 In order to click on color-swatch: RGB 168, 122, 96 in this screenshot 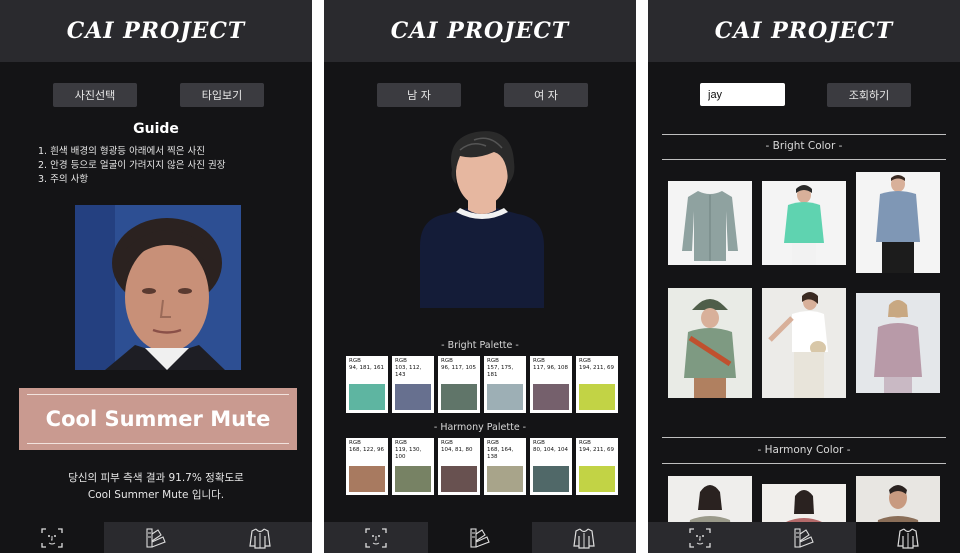, I will do `click(367, 466)`.